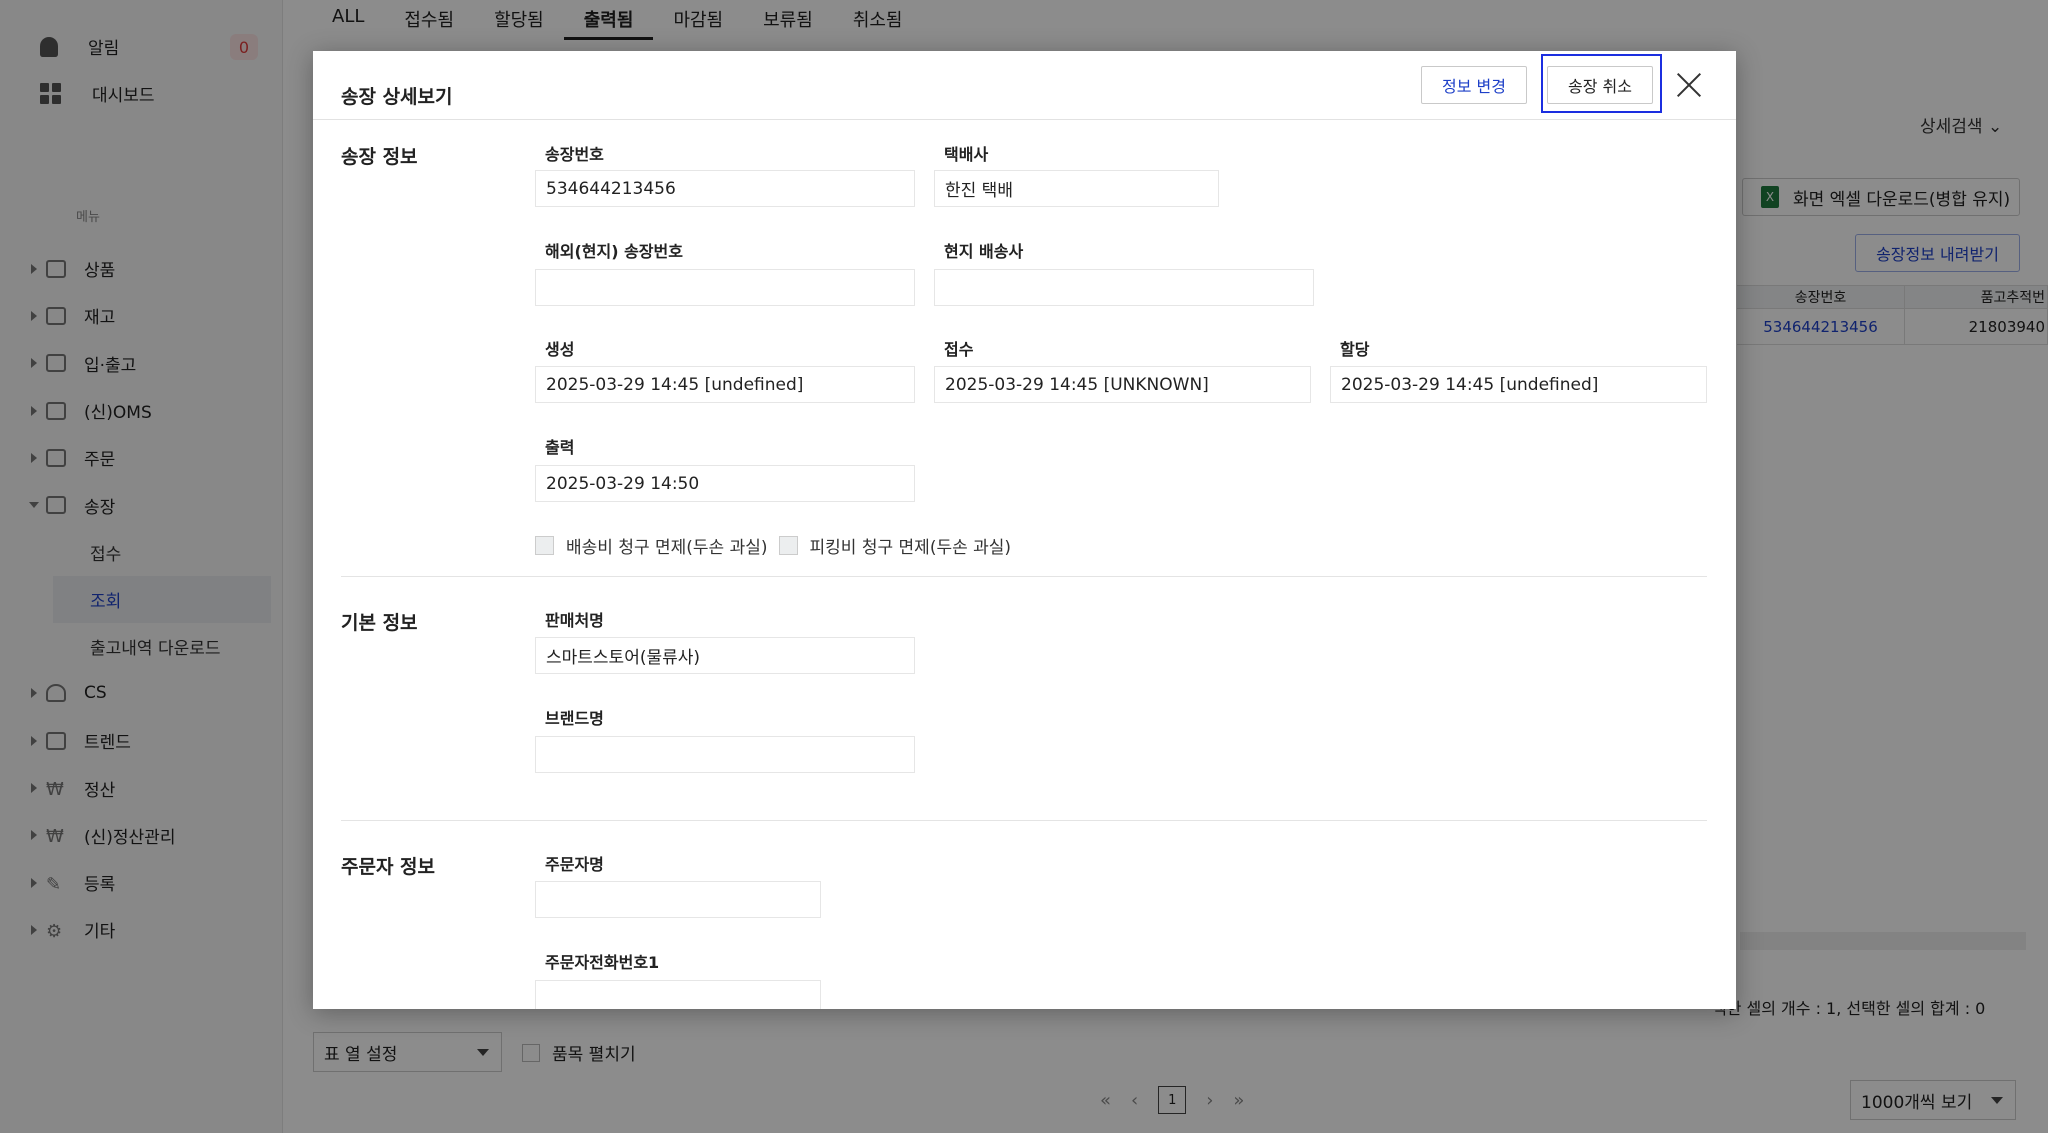 This screenshot has width=2048, height=1133. Describe the element at coordinates (574, 718) in the screenshot. I see `brand-label: 브랜드명` at that location.